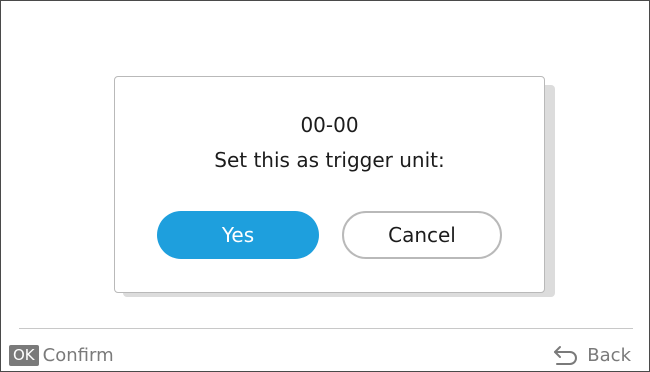  What do you see at coordinates (326, 328) in the screenshot?
I see `footer-divider` at bounding box center [326, 328].